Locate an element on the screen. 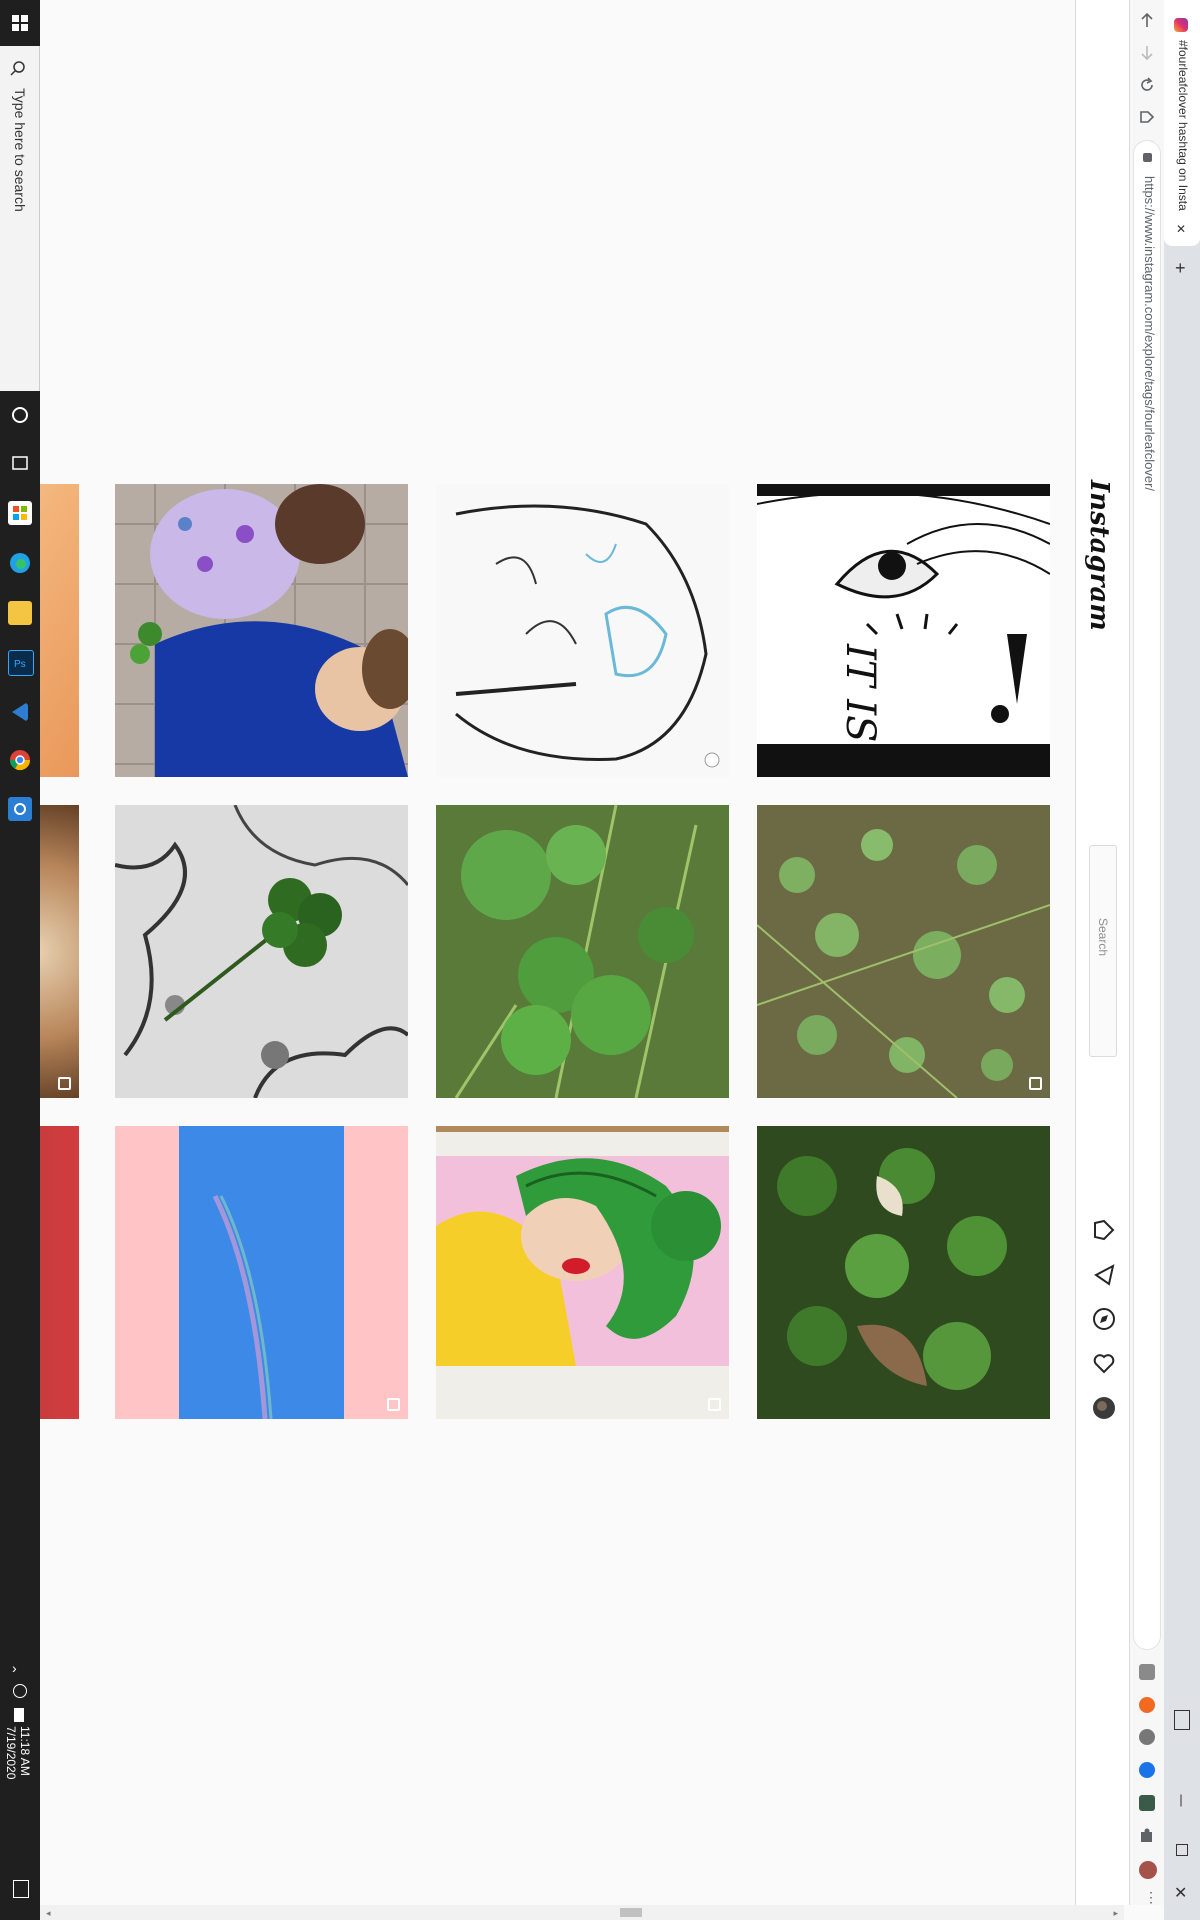  profile-avatar-icon is located at coordinates (1148, 1870).